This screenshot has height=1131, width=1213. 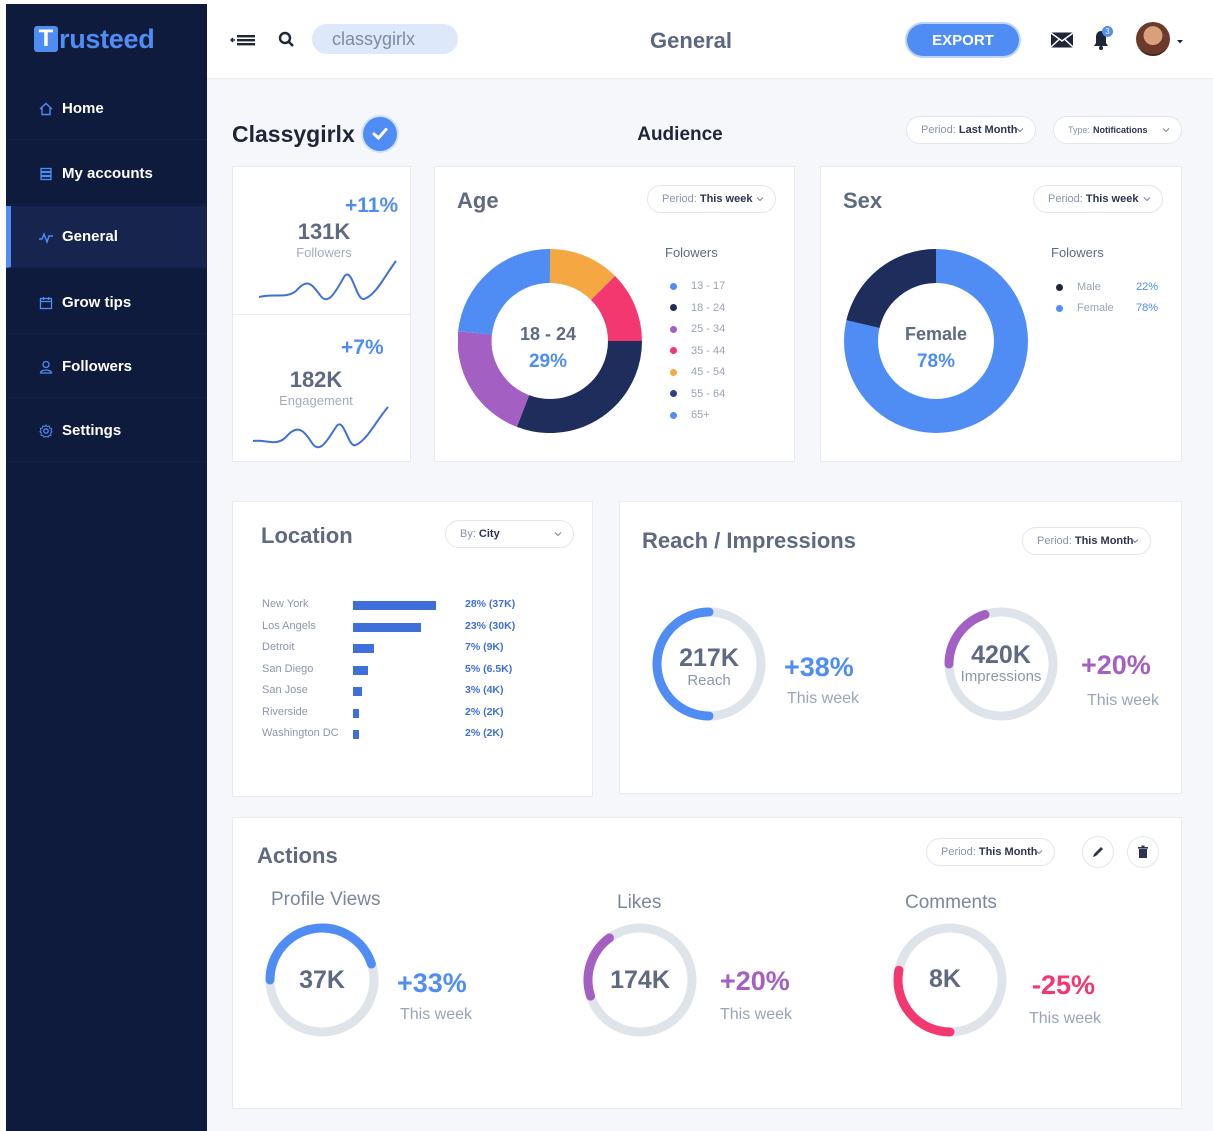 I want to click on gear-icon, so click(x=46, y=431).